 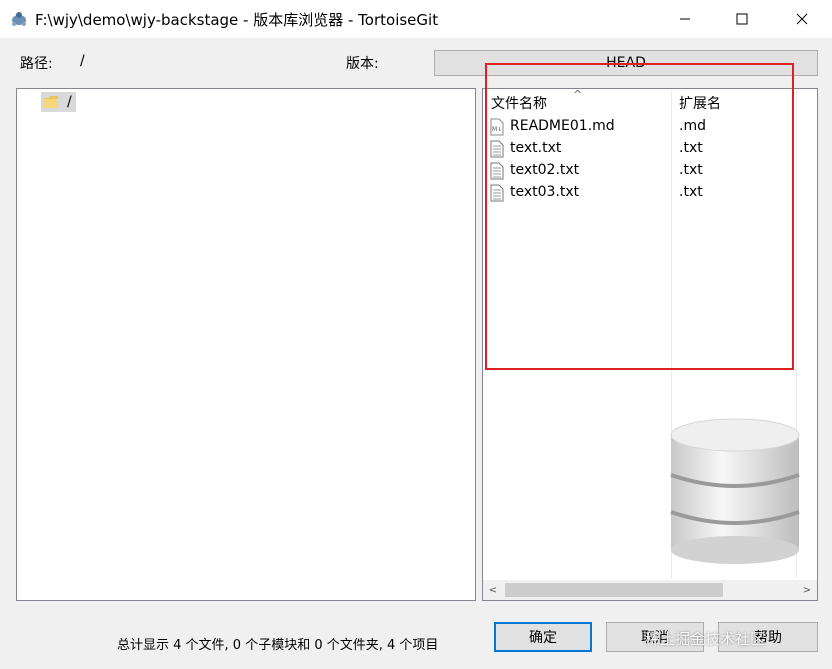 I want to click on tree-item-root: /, so click(x=58, y=102).